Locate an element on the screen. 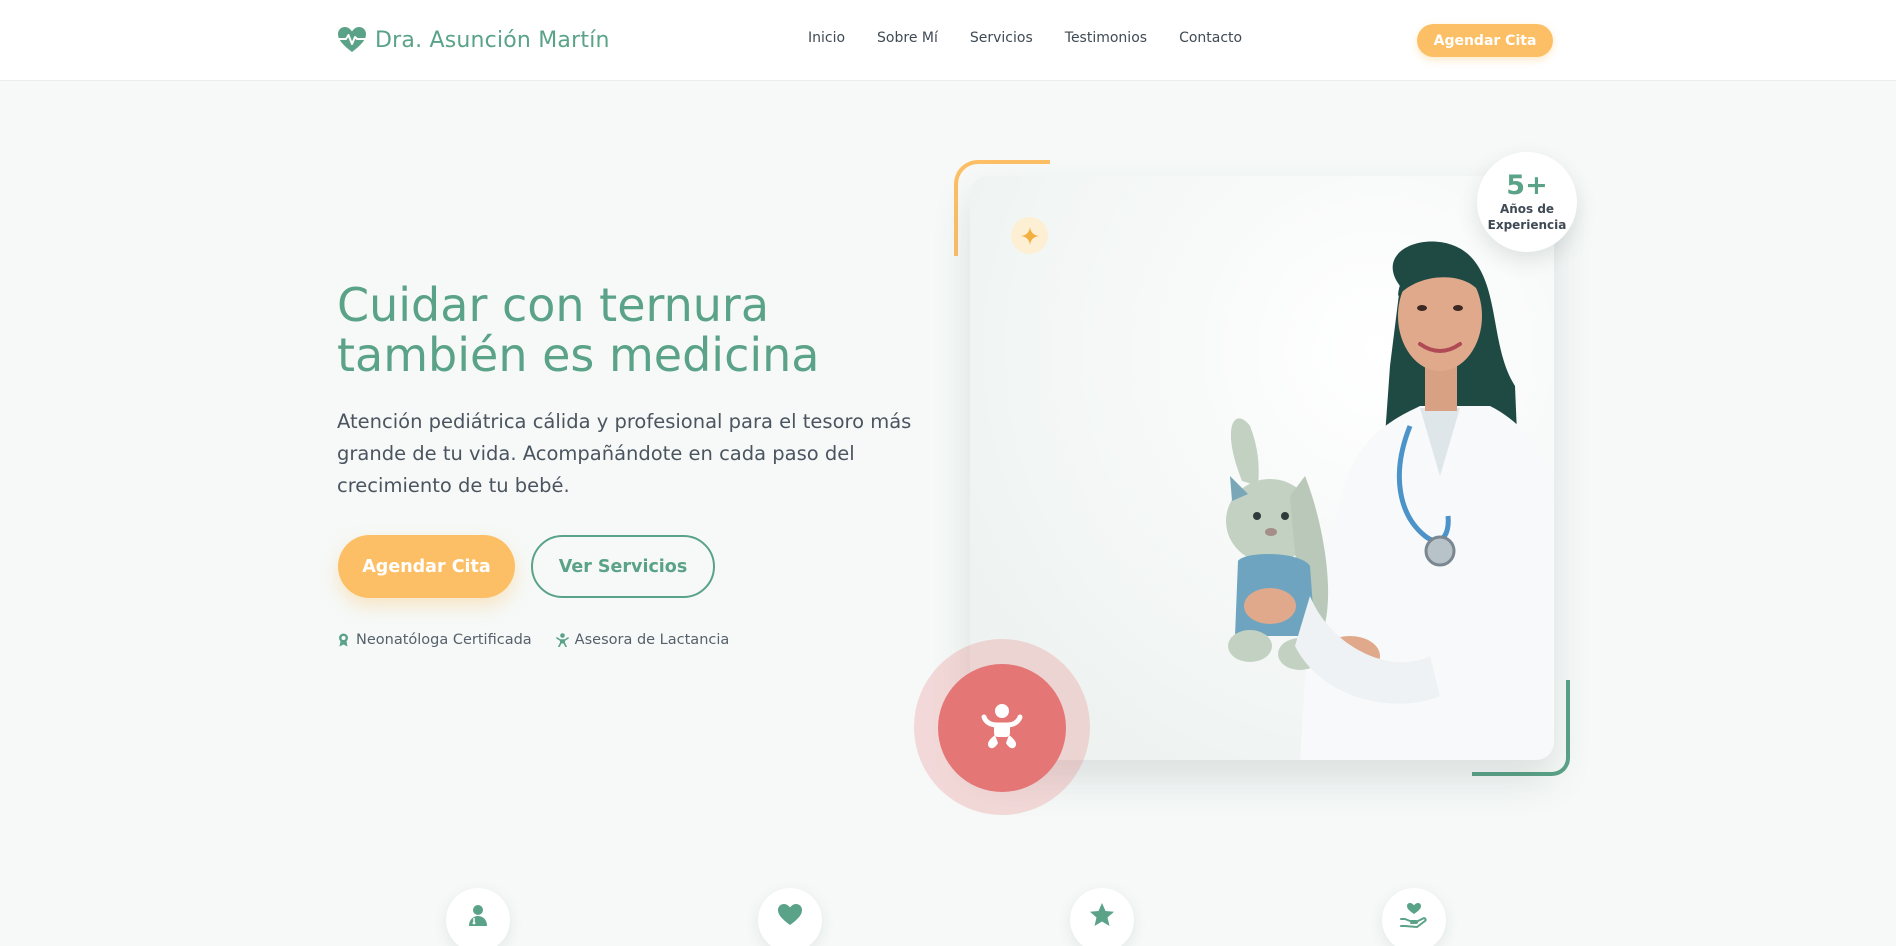  baby-badge is located at coordinates (1002, 728).